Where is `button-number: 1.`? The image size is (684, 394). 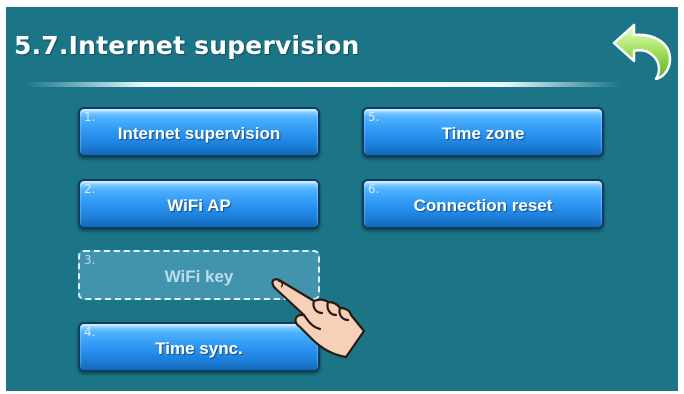
button-number: 1. is located at coordinates (90, 117).